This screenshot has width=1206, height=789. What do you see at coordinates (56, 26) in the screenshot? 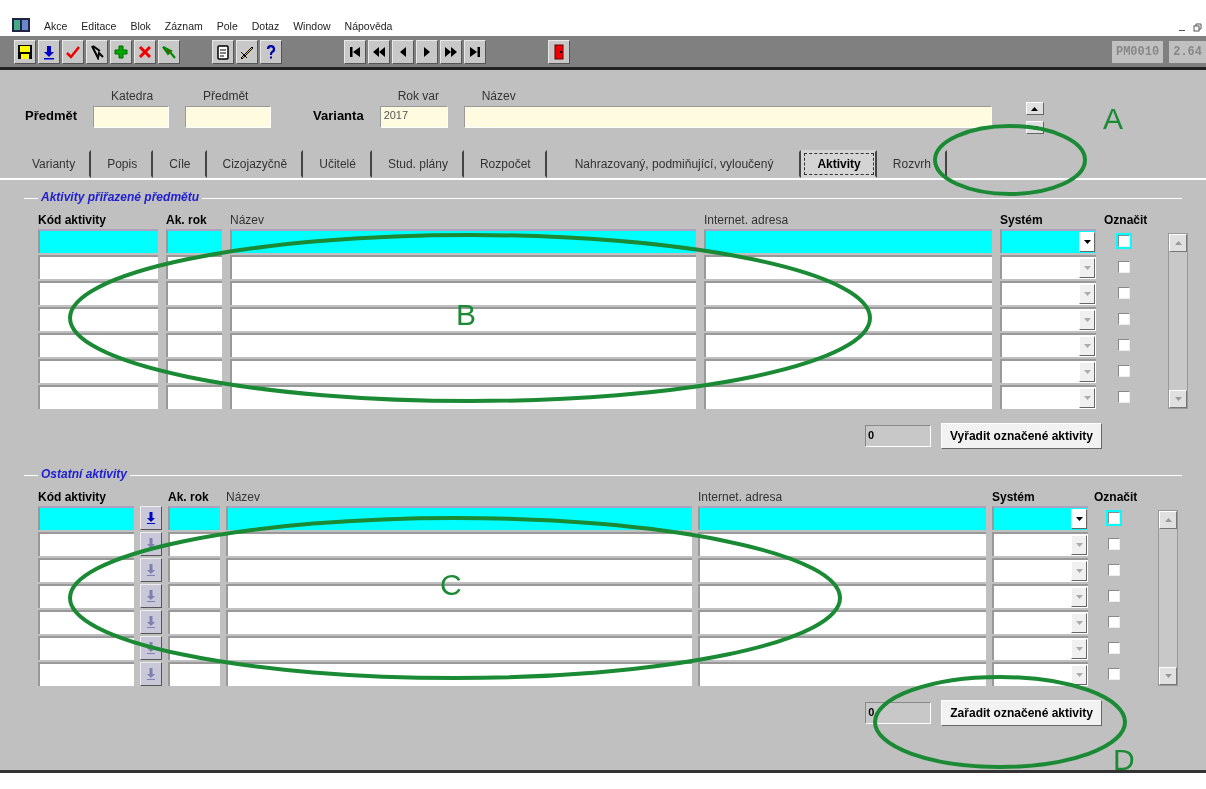
I see `menu-item: Akce` at bounding box center [56, 26].